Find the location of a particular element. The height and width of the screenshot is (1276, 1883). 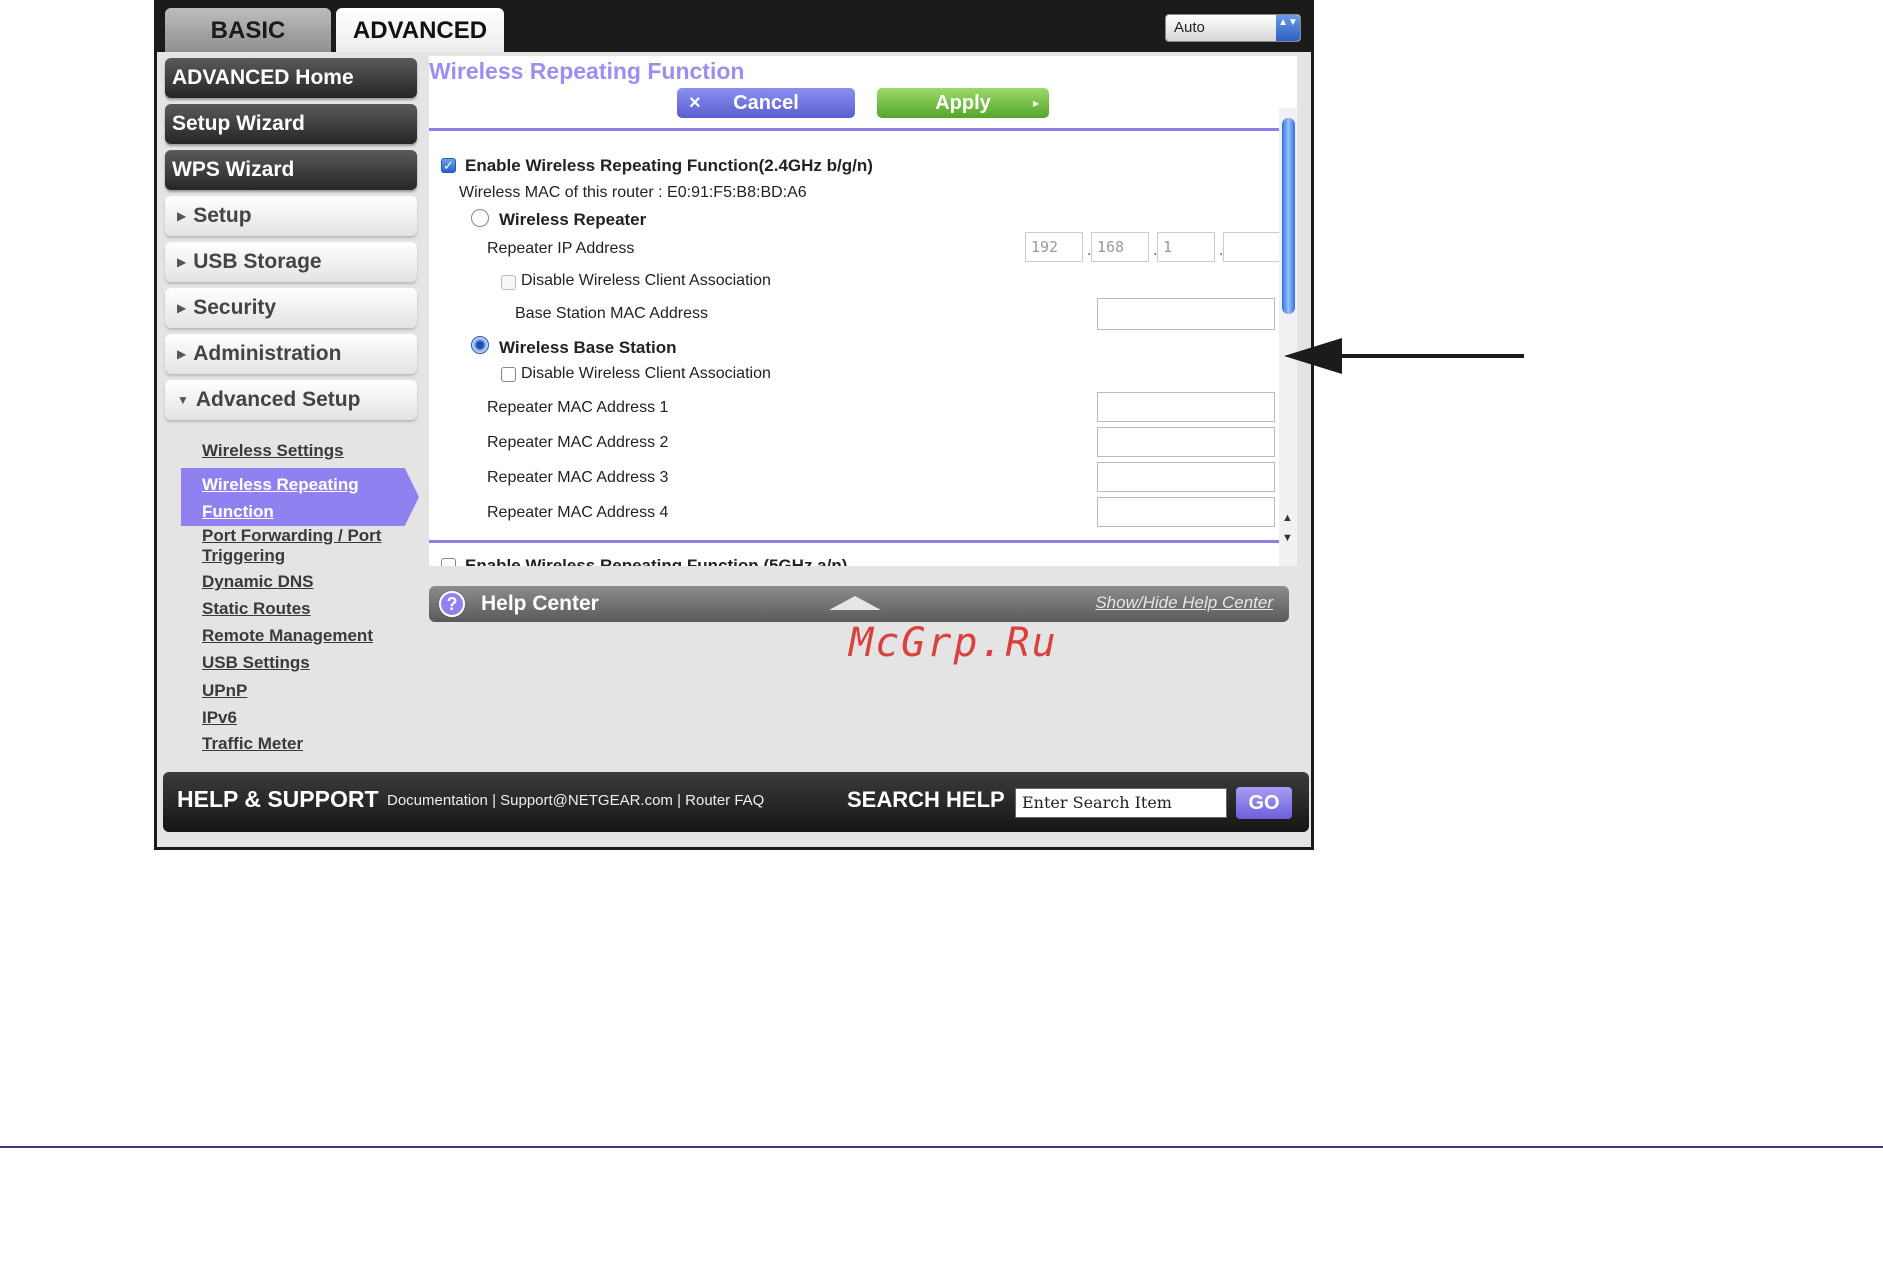

sidebar-item-ipv6: IPv6 is located at coordinates (219, 718).